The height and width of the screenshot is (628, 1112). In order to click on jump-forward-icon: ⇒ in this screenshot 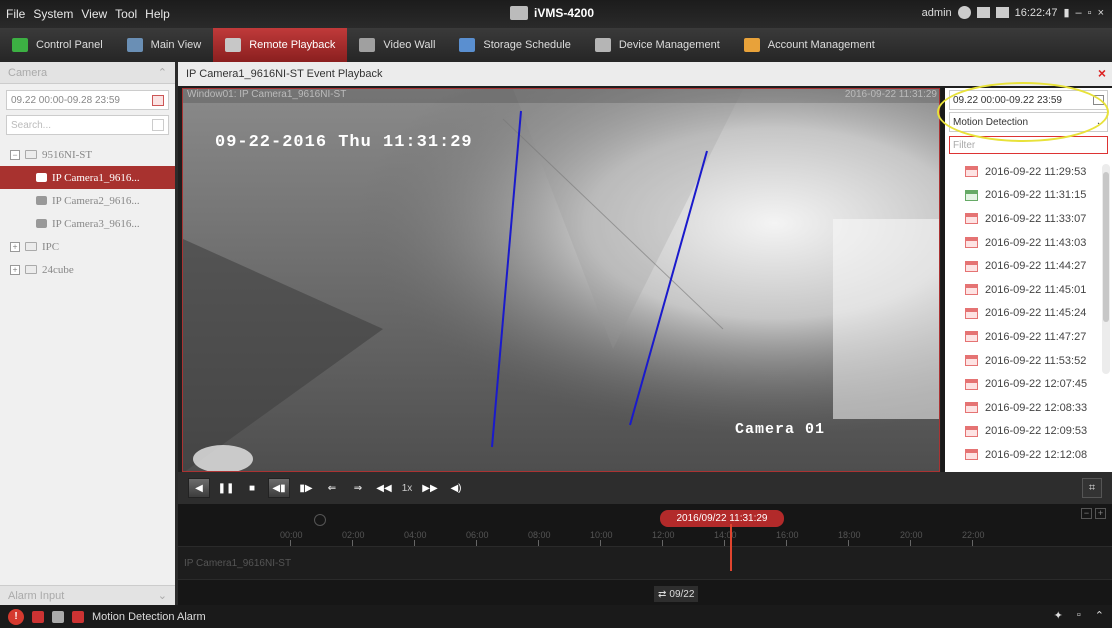, I will do `click(358, 488)`.